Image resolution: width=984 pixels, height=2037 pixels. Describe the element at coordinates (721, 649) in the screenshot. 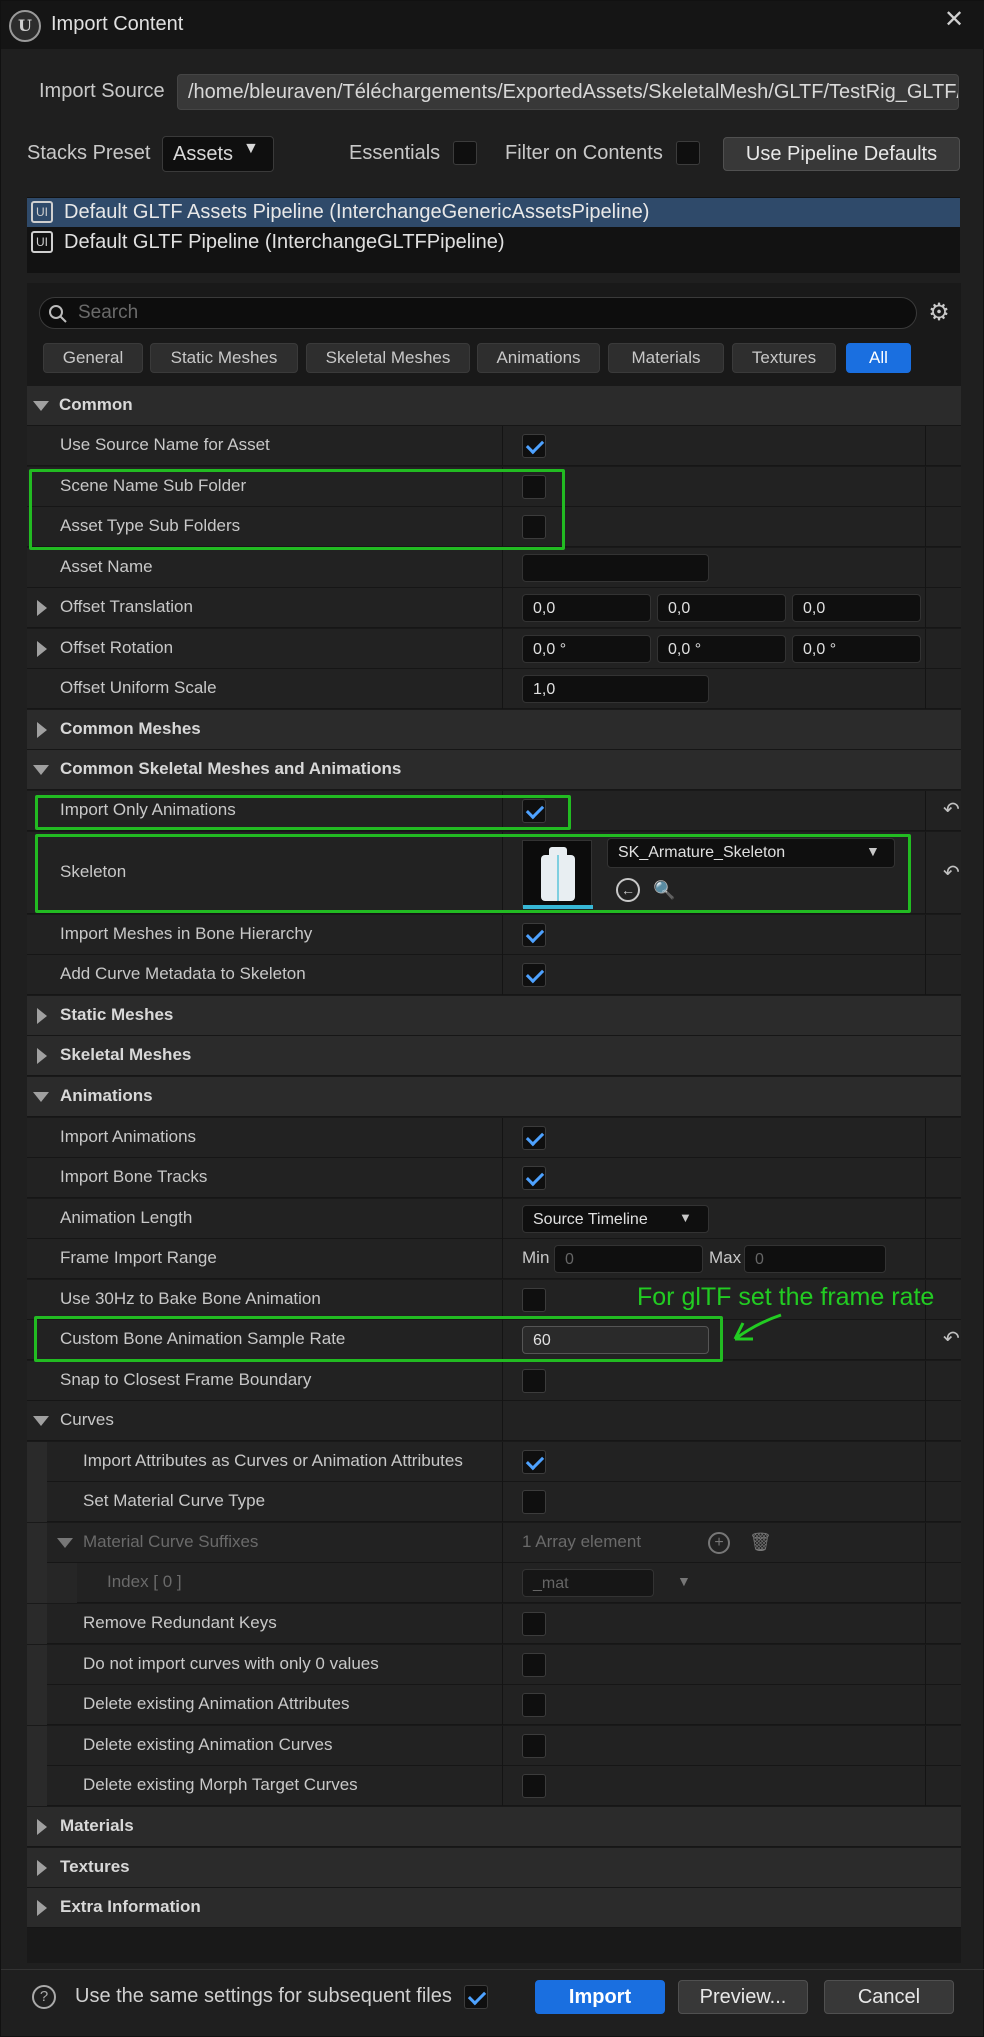

I see `rotation-y-input: 0,0 °` at that location.